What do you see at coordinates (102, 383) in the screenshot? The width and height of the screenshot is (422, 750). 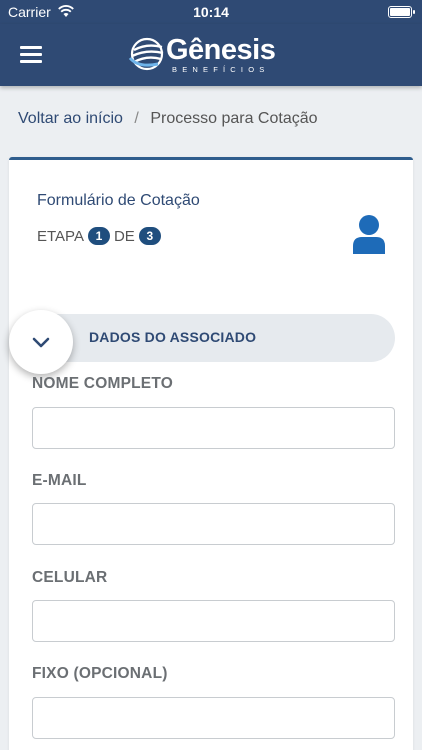 I see `name-label: NOME COMPLETO` at bounding box center [102, 383].